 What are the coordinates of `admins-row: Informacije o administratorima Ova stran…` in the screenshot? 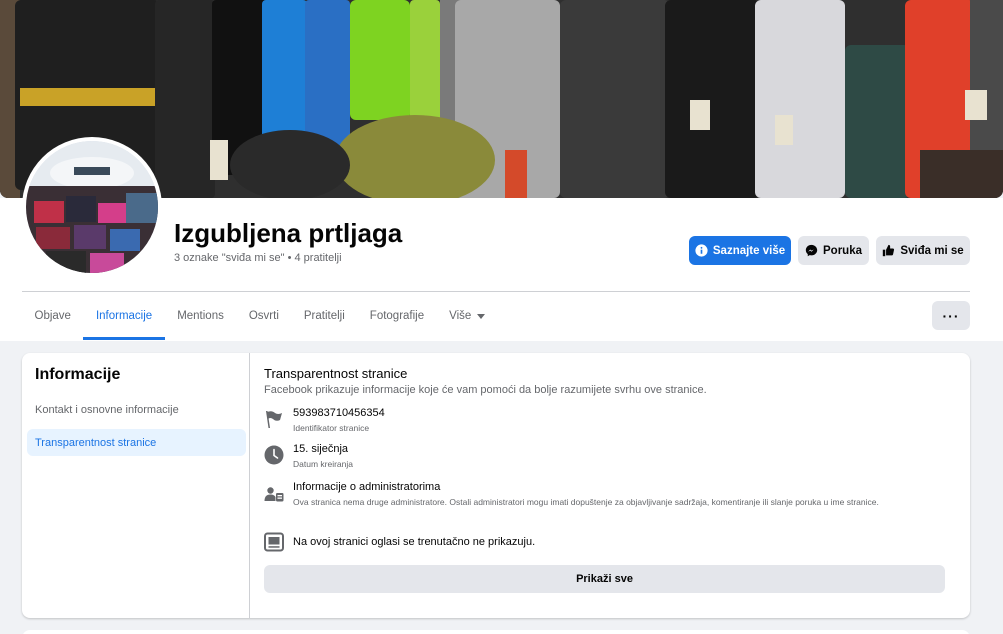 It's located at (609, 502).